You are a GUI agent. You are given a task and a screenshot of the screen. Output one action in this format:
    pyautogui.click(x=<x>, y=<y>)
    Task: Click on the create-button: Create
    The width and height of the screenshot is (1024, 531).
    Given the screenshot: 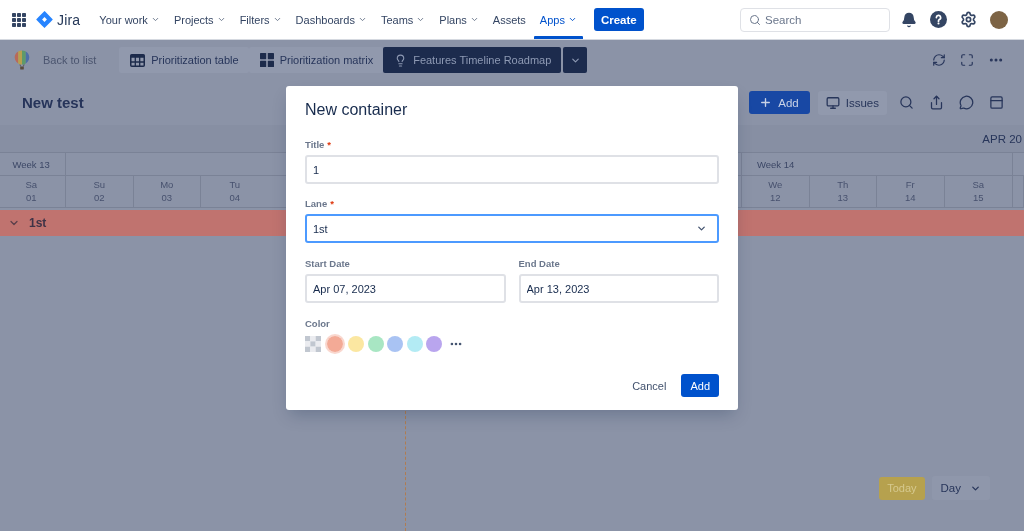 What is the action you would take?
    pyautogui.click(x=618, y=19)
    